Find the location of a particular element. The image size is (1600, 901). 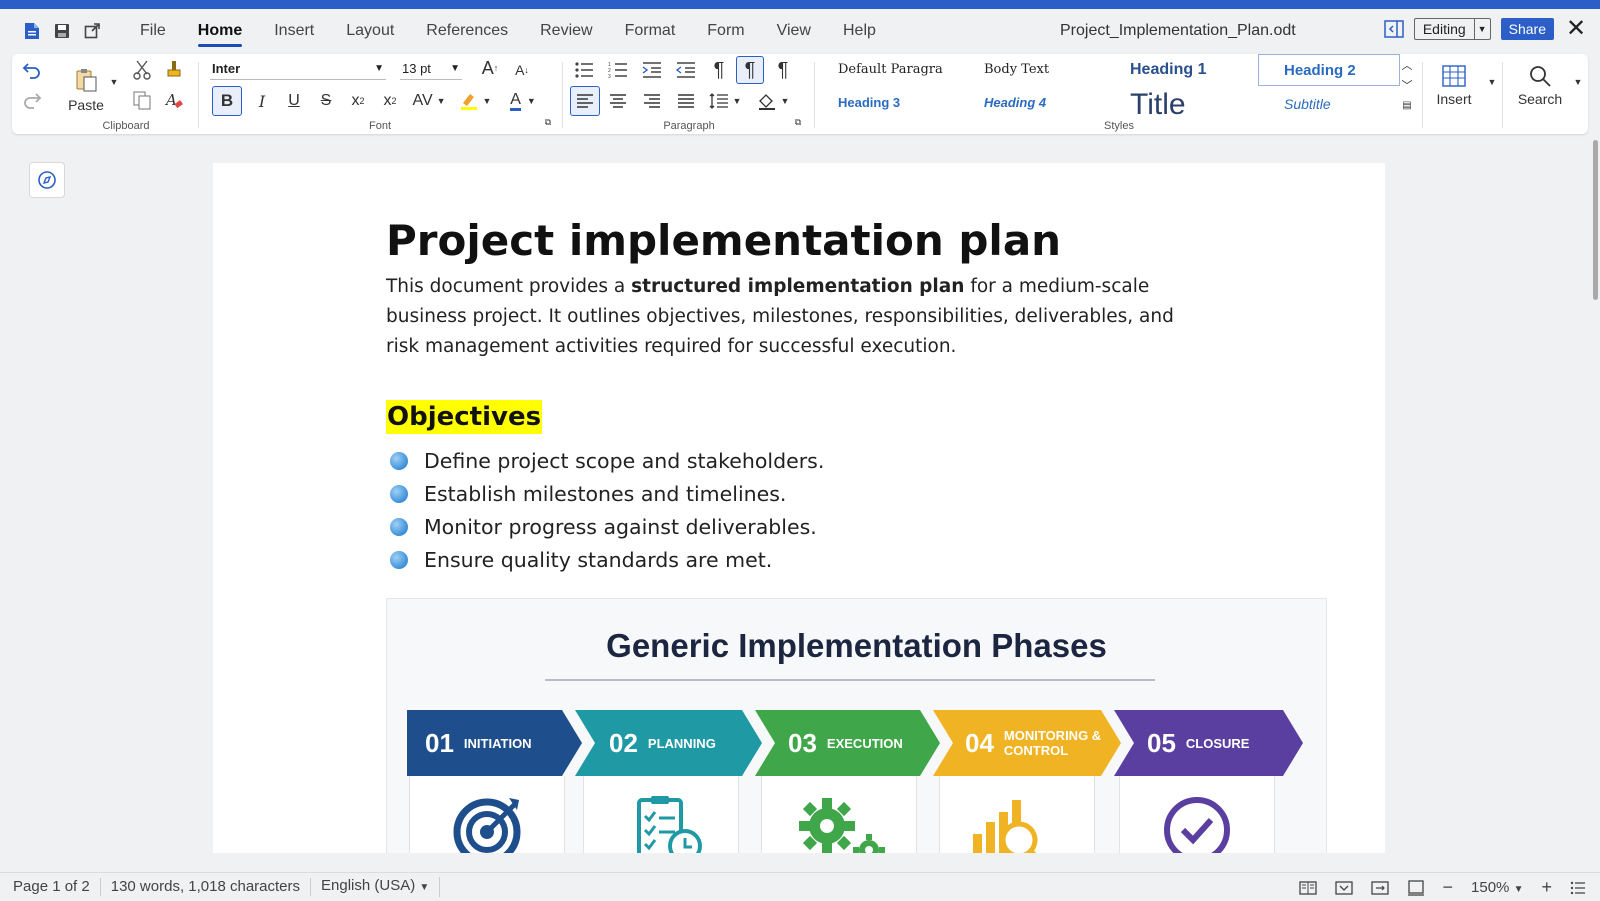

shading-button: ▼ is located at coordinates (773, 101).